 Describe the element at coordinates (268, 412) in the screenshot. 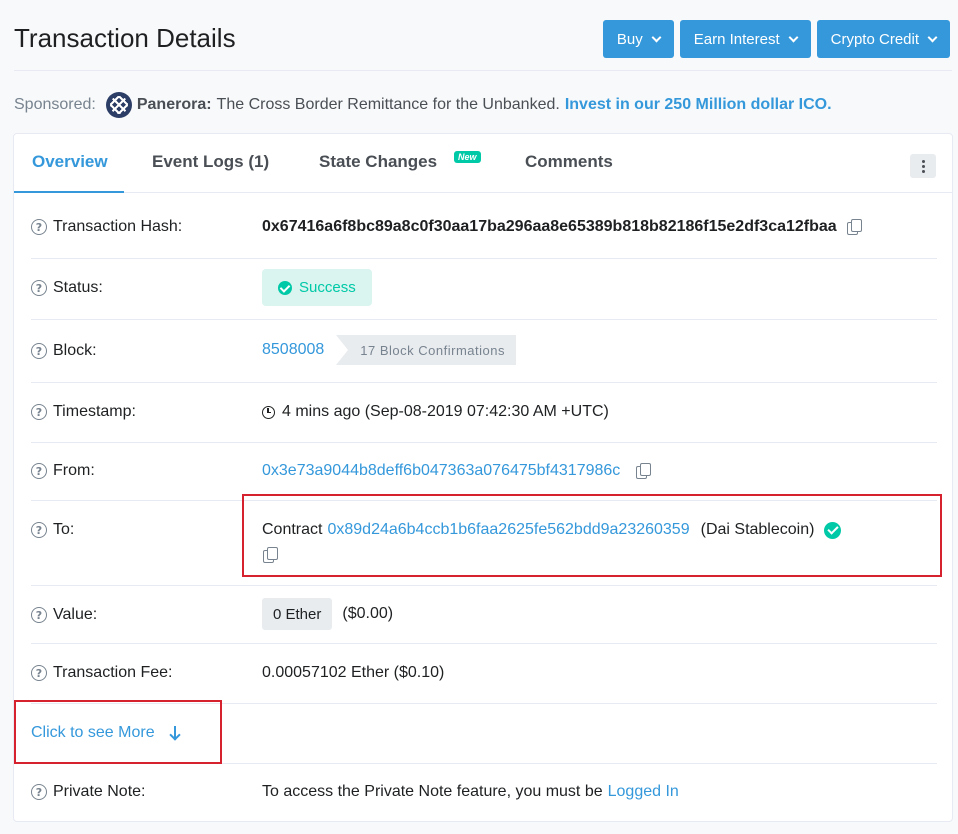

I see `clock-icon` at that location.